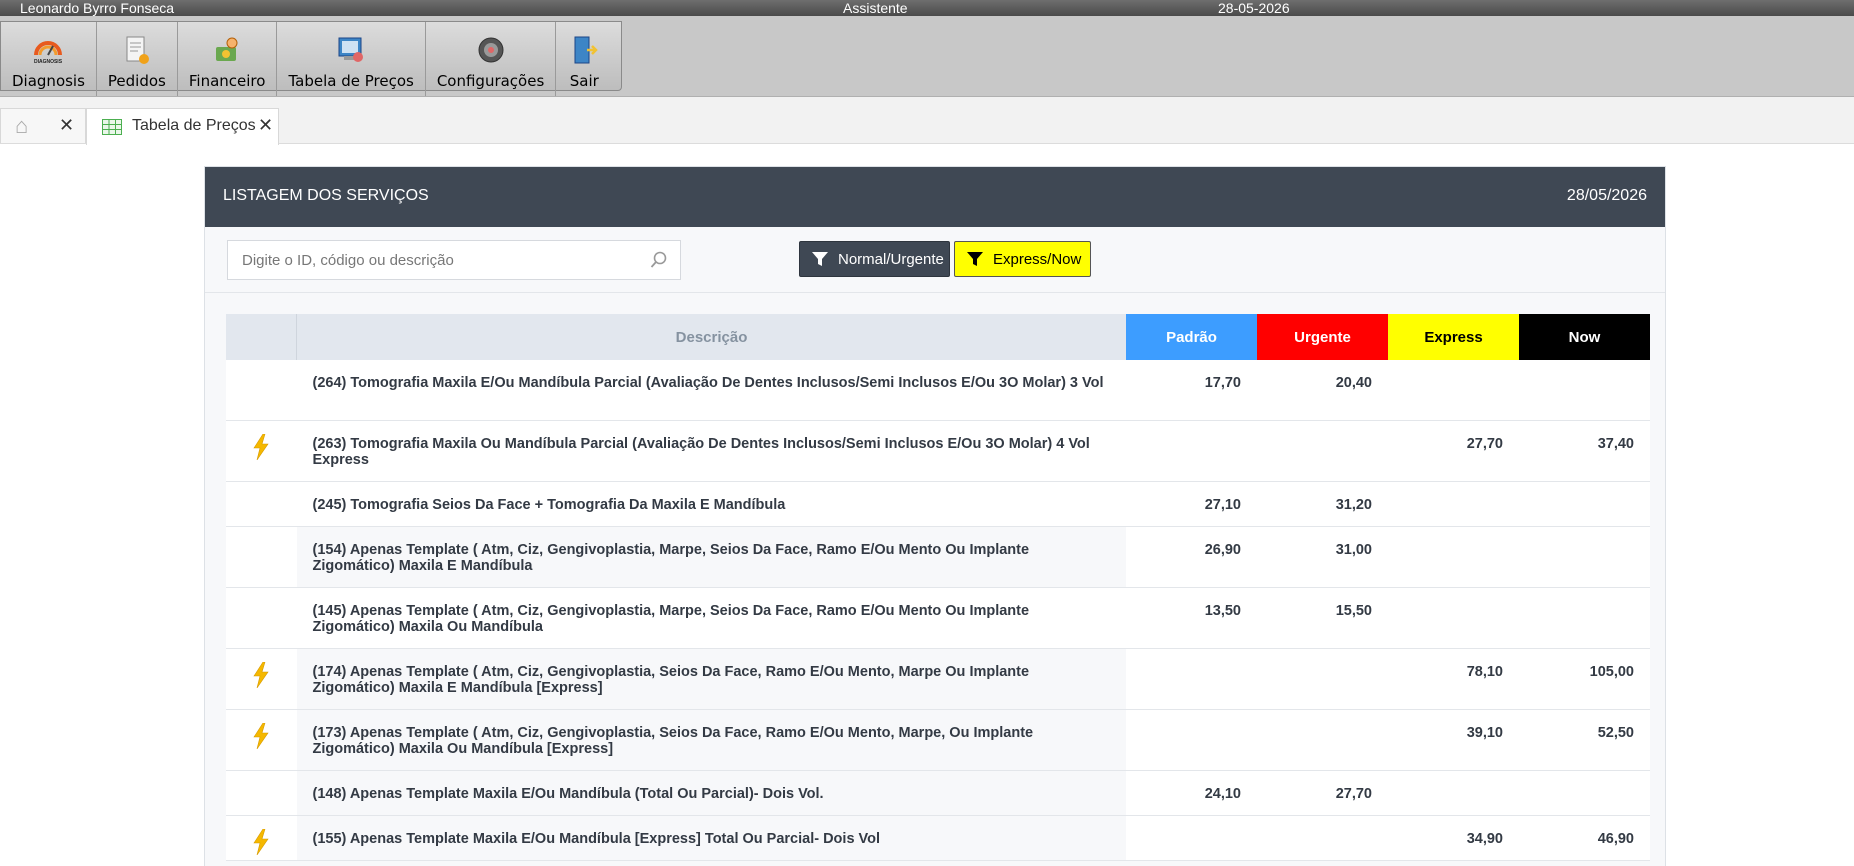 Image resolution: width=1854 pixels, height=866 pixels. What do you see at coordinates (874, 259) in the screenshot?
I see `filter-normal-urgente-button: Normal/Urgente` at bounding box center [874, 259].